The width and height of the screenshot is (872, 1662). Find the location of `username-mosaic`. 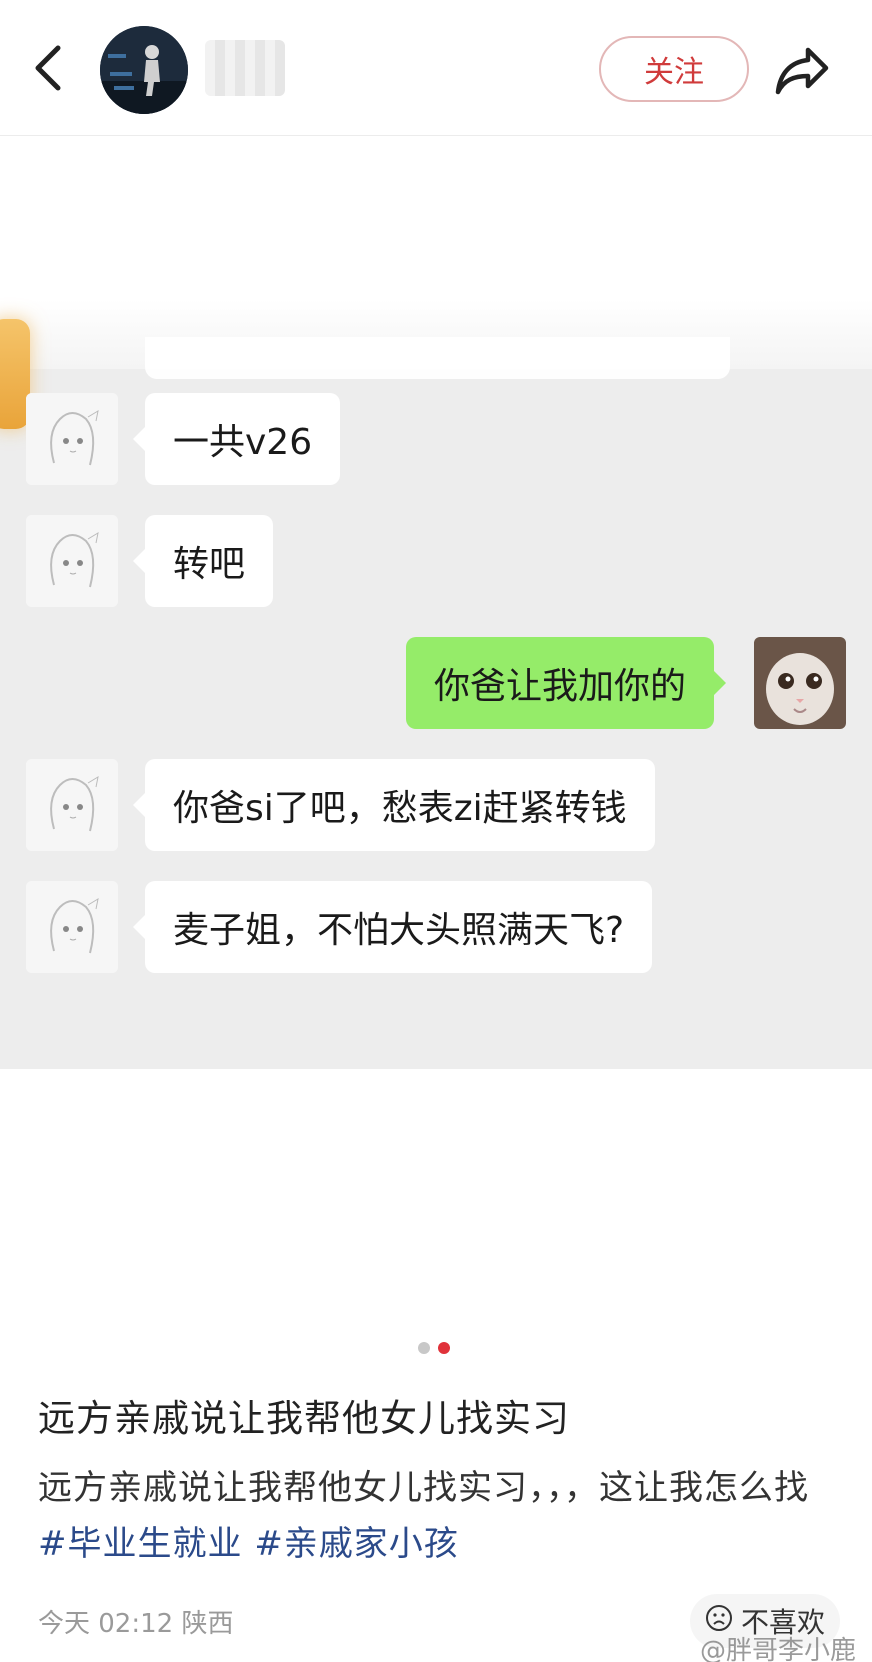

username-mosaic is located at coordinates (245, 68).